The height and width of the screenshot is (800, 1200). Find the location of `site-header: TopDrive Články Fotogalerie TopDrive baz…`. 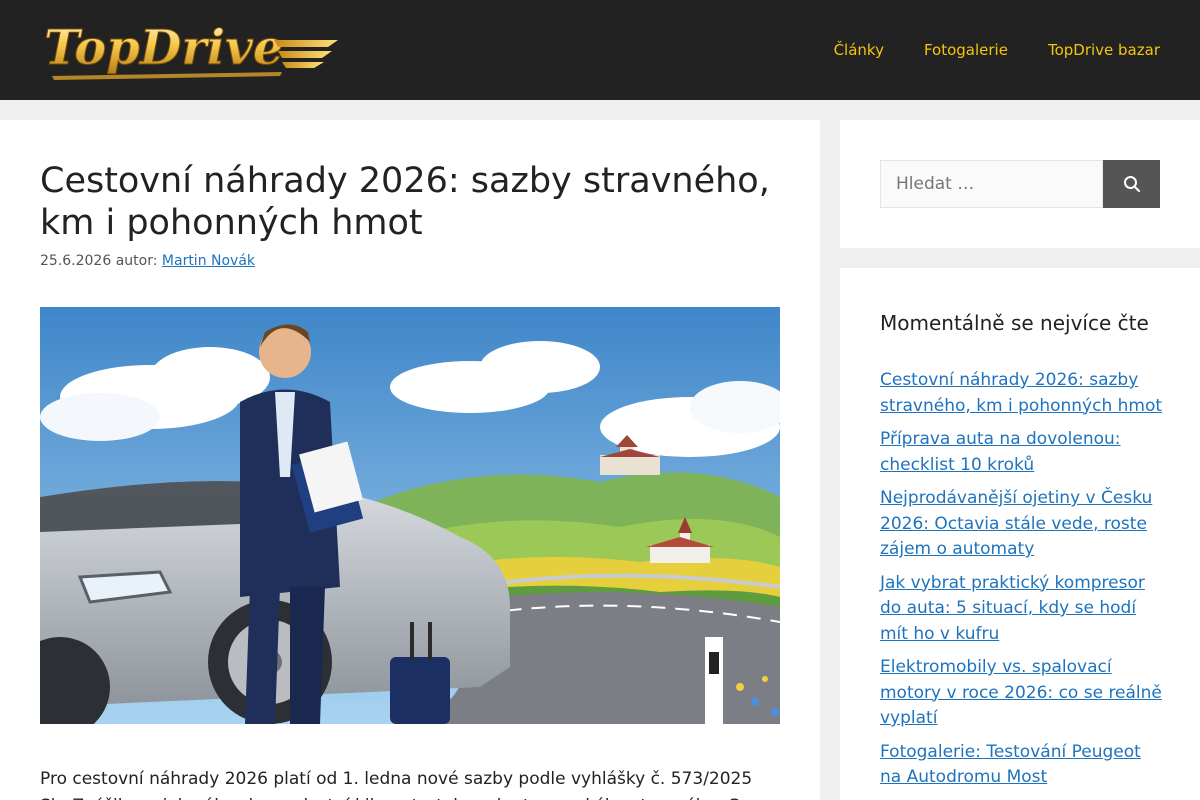

site-header: TopDrive Články Fotogalerie TopDrive baz… is located at coordinates (600, 50).